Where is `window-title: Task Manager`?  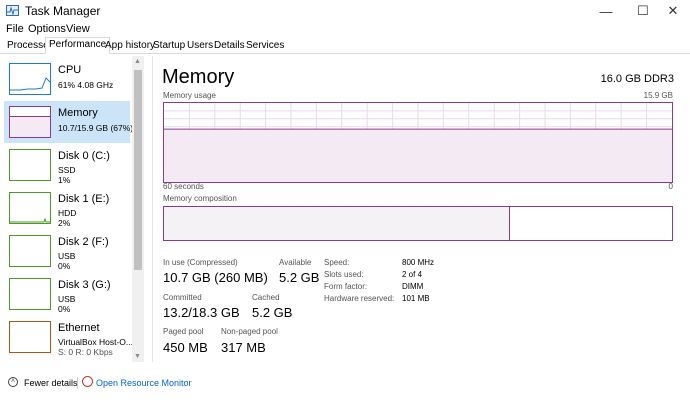
window-title: Task Manager is located at coordinates (63, 11).